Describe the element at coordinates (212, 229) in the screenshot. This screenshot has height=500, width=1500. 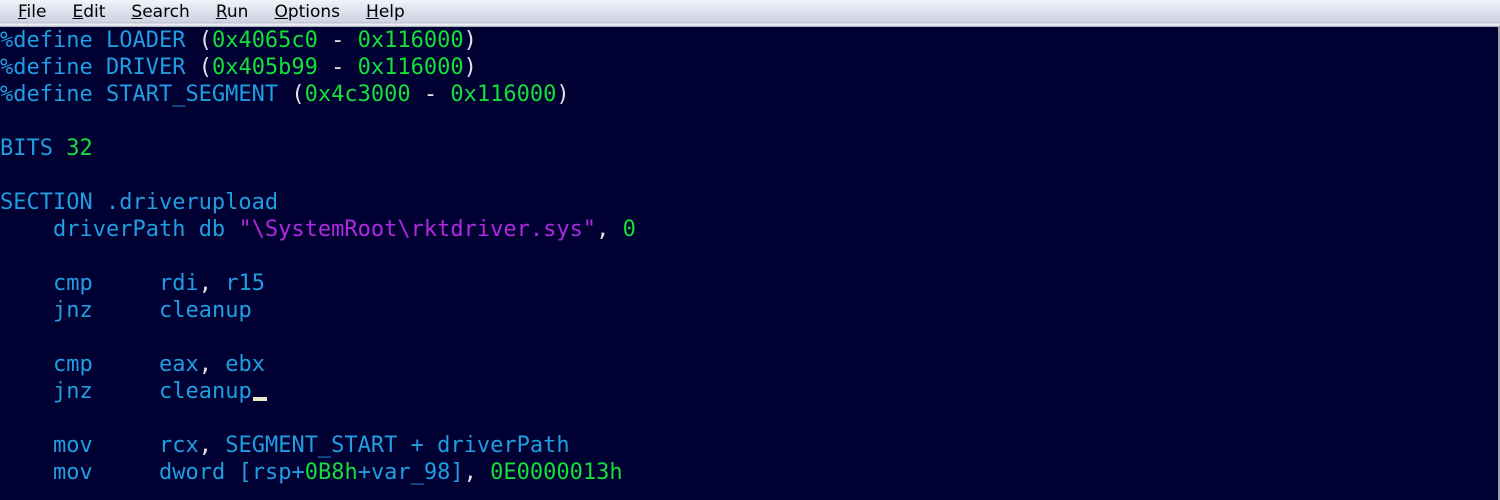
I see `code-token-key: db` at that location.